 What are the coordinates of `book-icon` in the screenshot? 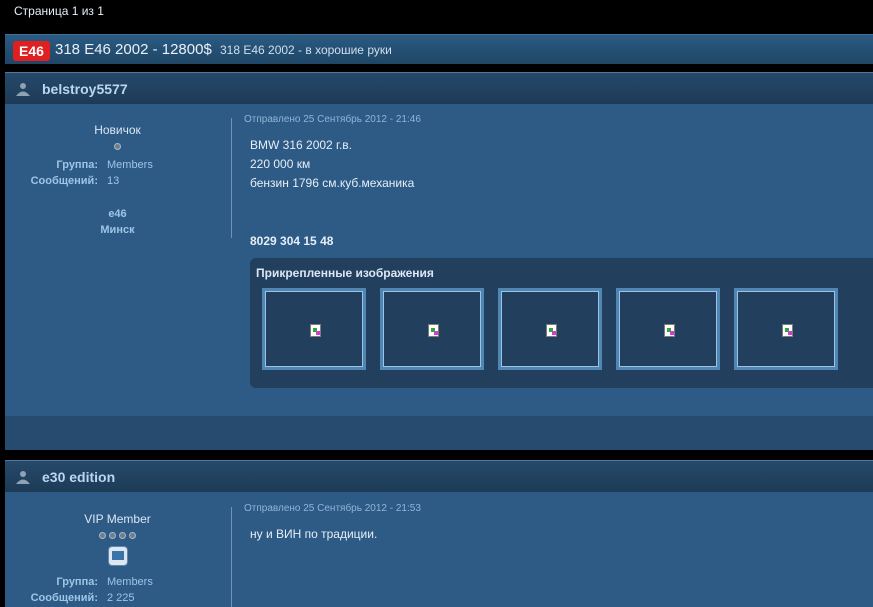 It's located at (117, 556).